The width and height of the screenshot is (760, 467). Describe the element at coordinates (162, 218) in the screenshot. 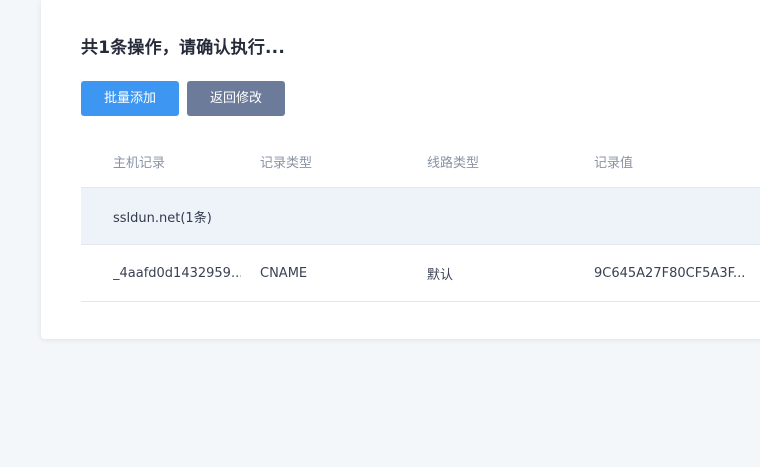

I see `domain-group-label: ssldun.net(1条)` at that location.